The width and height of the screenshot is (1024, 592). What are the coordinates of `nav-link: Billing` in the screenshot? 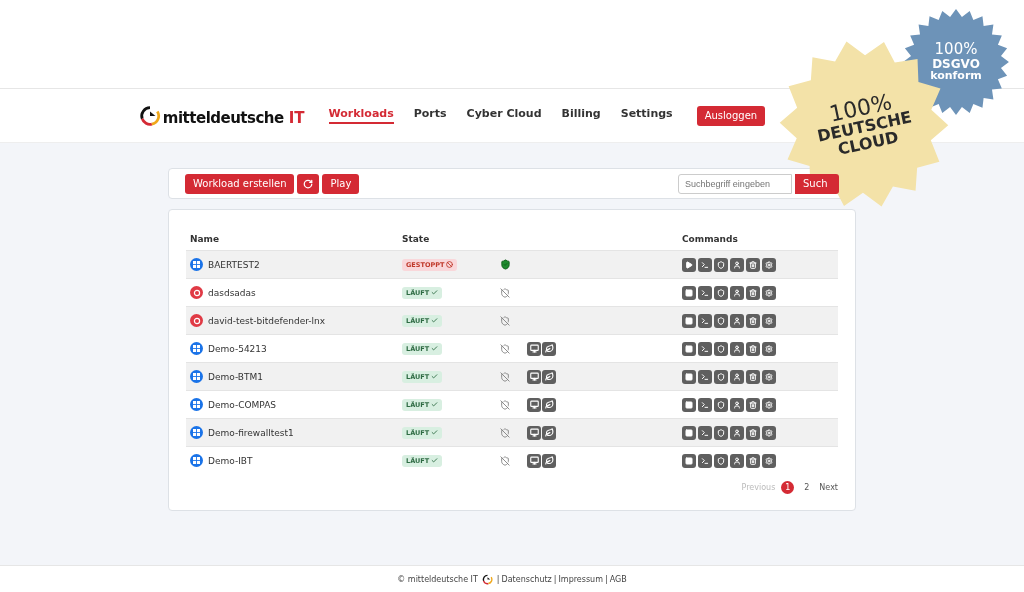 It's located at (581, 115).